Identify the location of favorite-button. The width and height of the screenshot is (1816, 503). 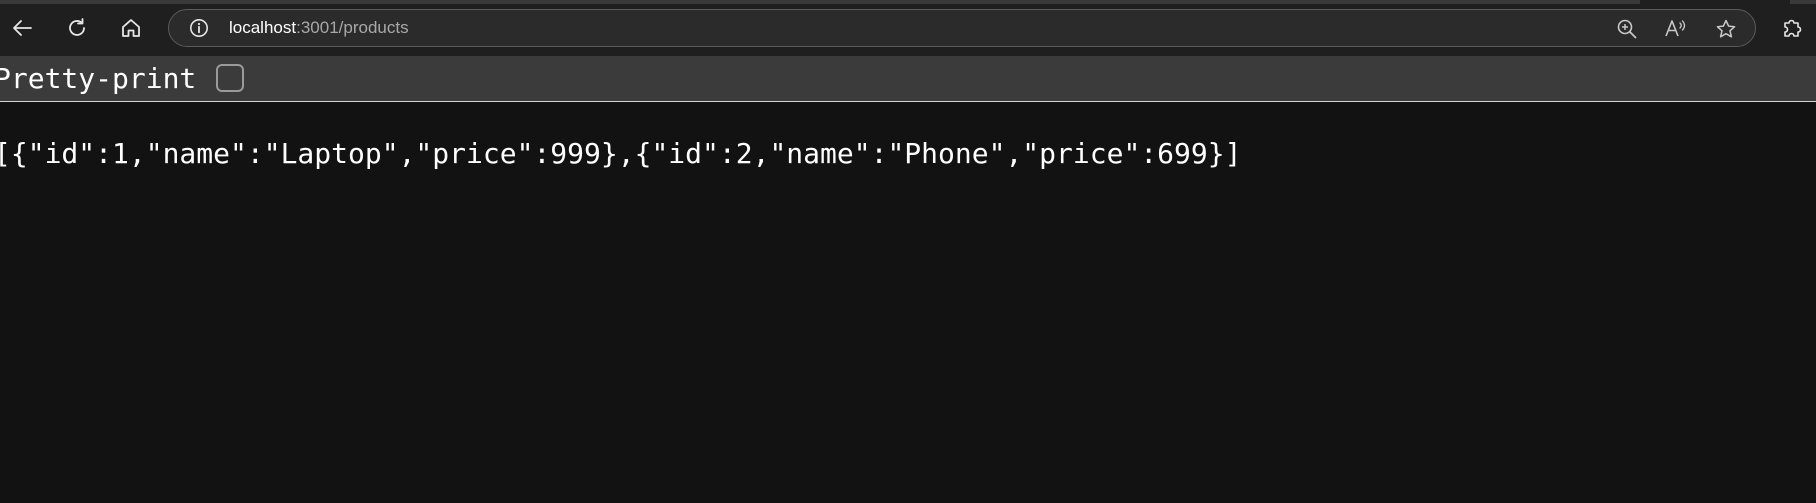
(1726, 29).